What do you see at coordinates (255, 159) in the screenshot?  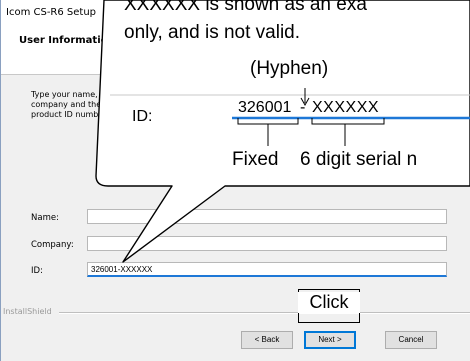 I see `callout-fixed-label: Fixed` at bounding box center [255, 159].